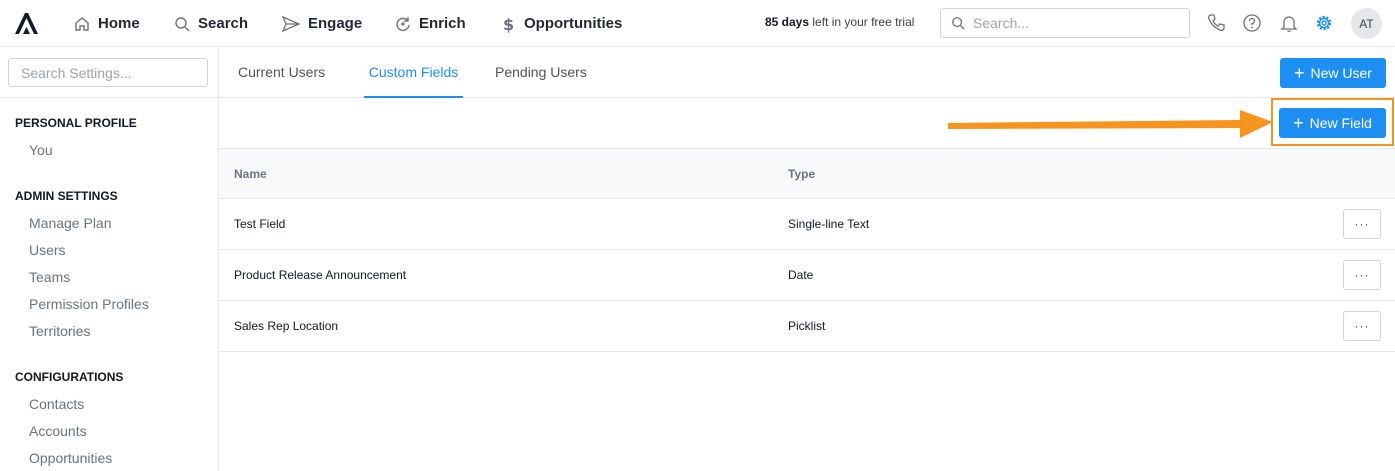  What do you see at coordinates (119, 23) in the screenshot?
I see `nav-home-label: Home` at bounding box center [119, 23].